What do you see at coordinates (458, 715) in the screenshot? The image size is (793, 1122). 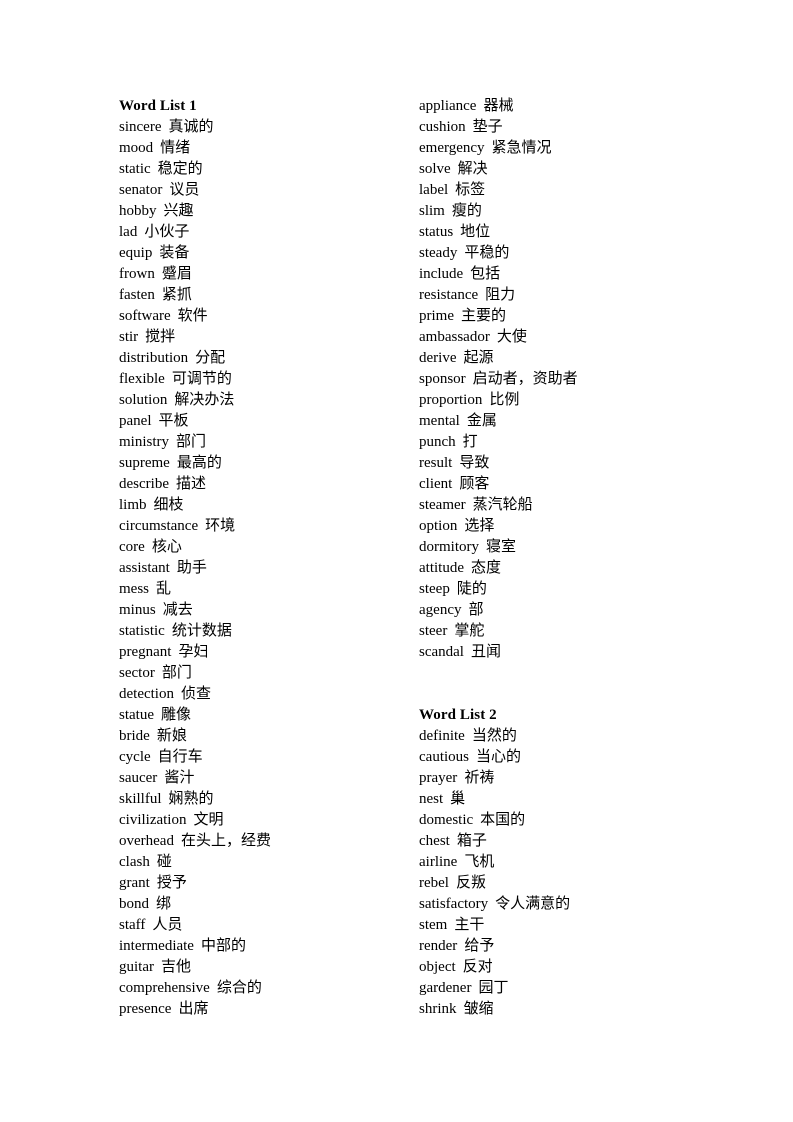 I see `word-list-heading: Word List 2` at bounding box center [458, 715].